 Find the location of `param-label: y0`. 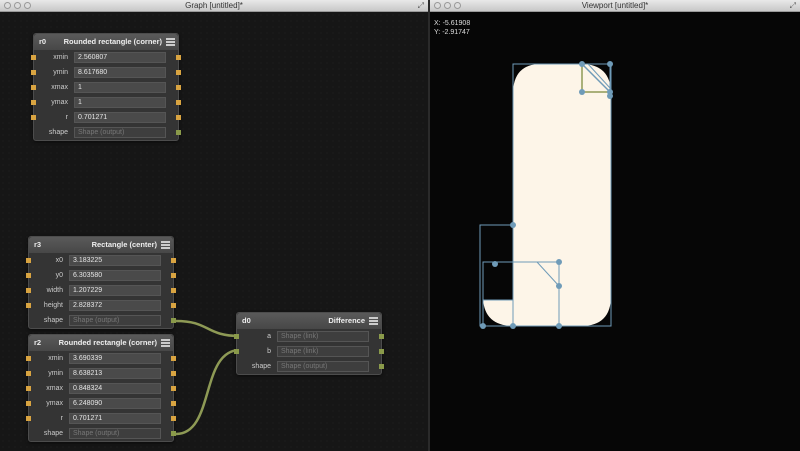

param-label: y0 is located at coordinates (59, 275).